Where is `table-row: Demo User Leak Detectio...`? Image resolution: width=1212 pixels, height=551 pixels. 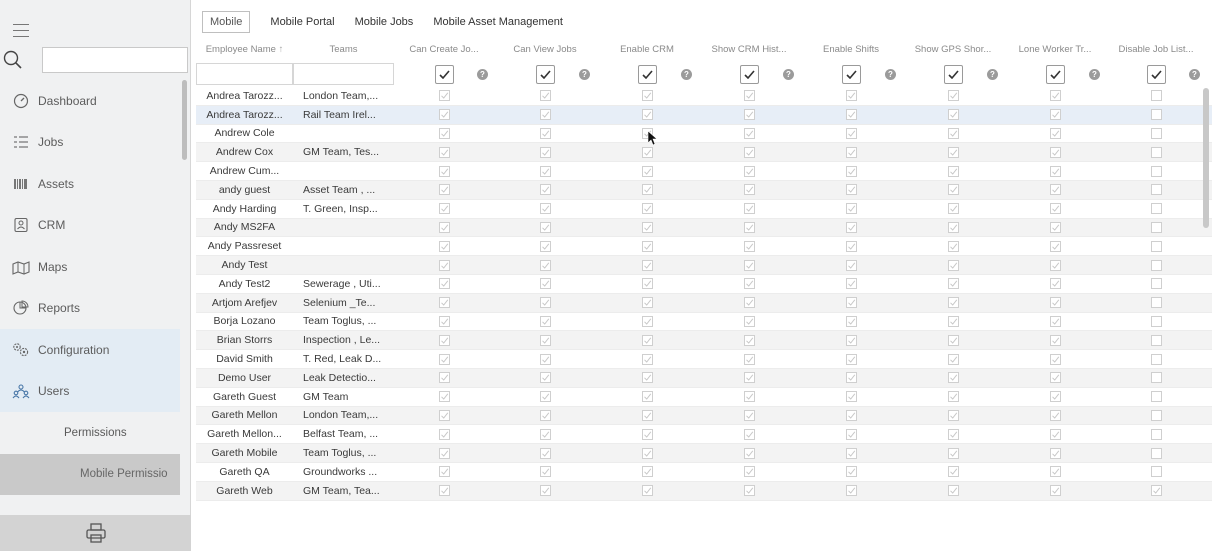
table-row: Demo User Leak Detectio... is located at coordinates (704, 378).